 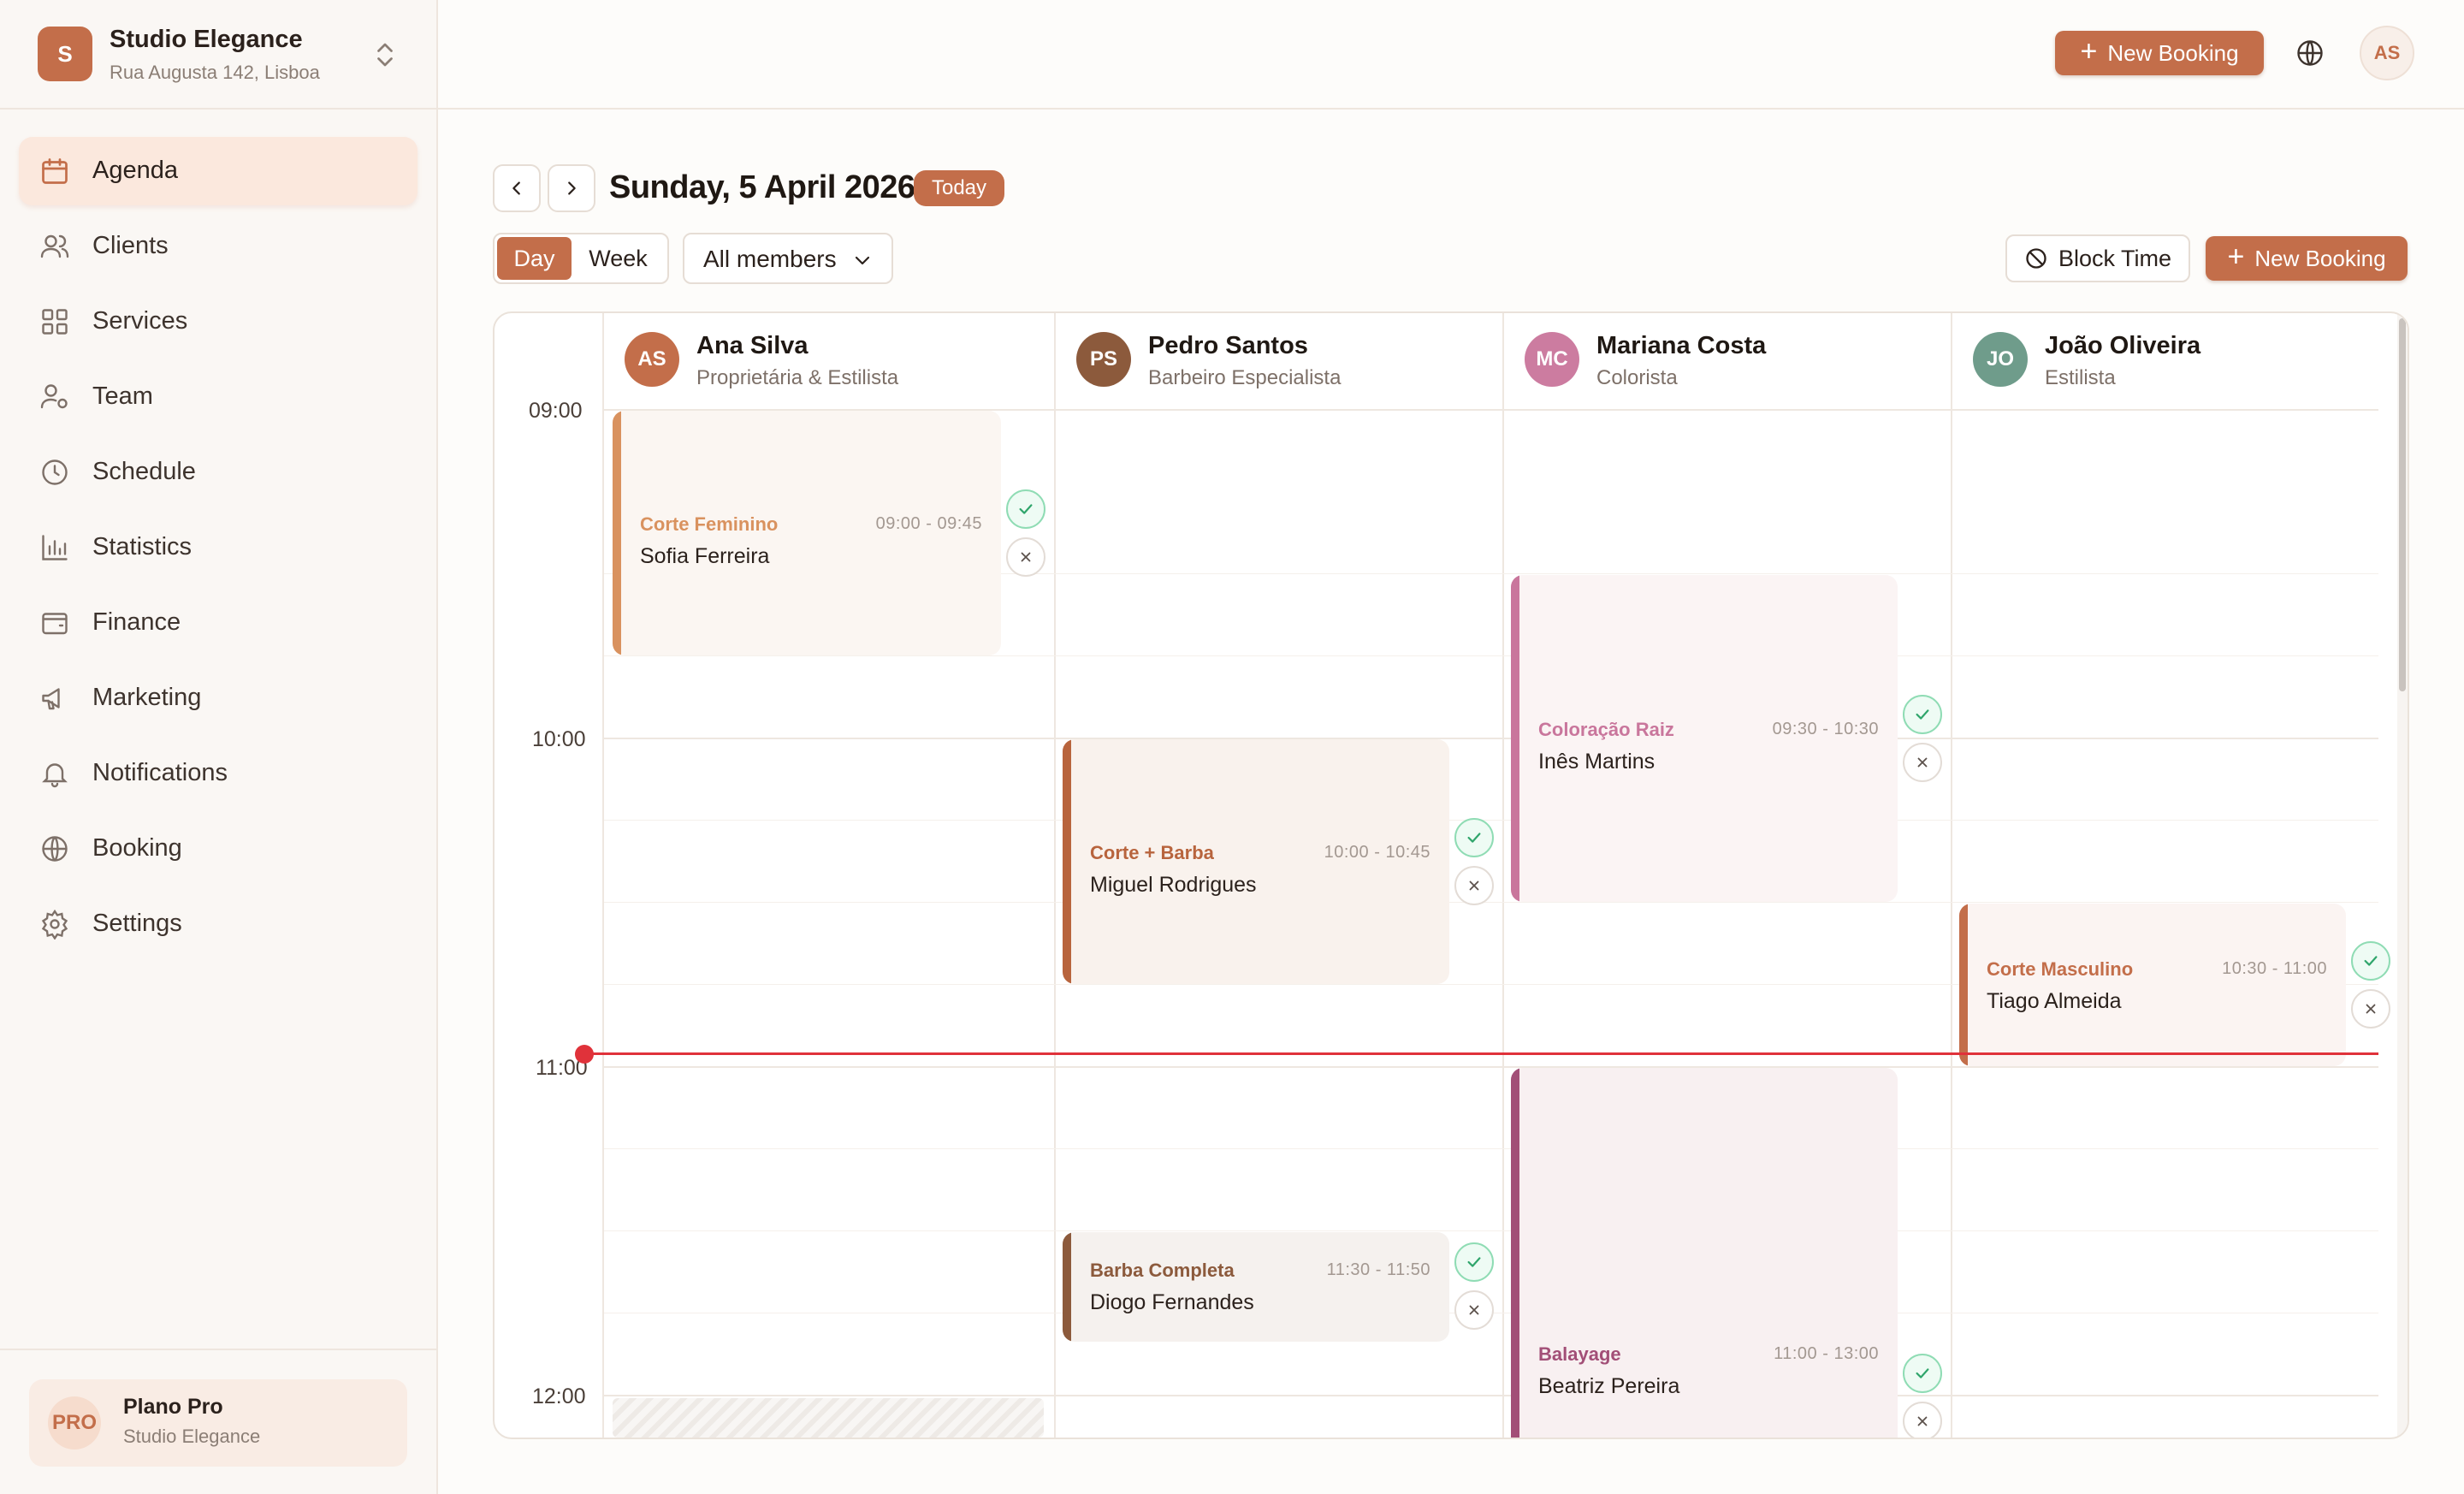 What do you see at coordinates (1579, 1354) in the screenshot?
I see `appointment-service: Balayage` at bounding box center [1579, 1354].